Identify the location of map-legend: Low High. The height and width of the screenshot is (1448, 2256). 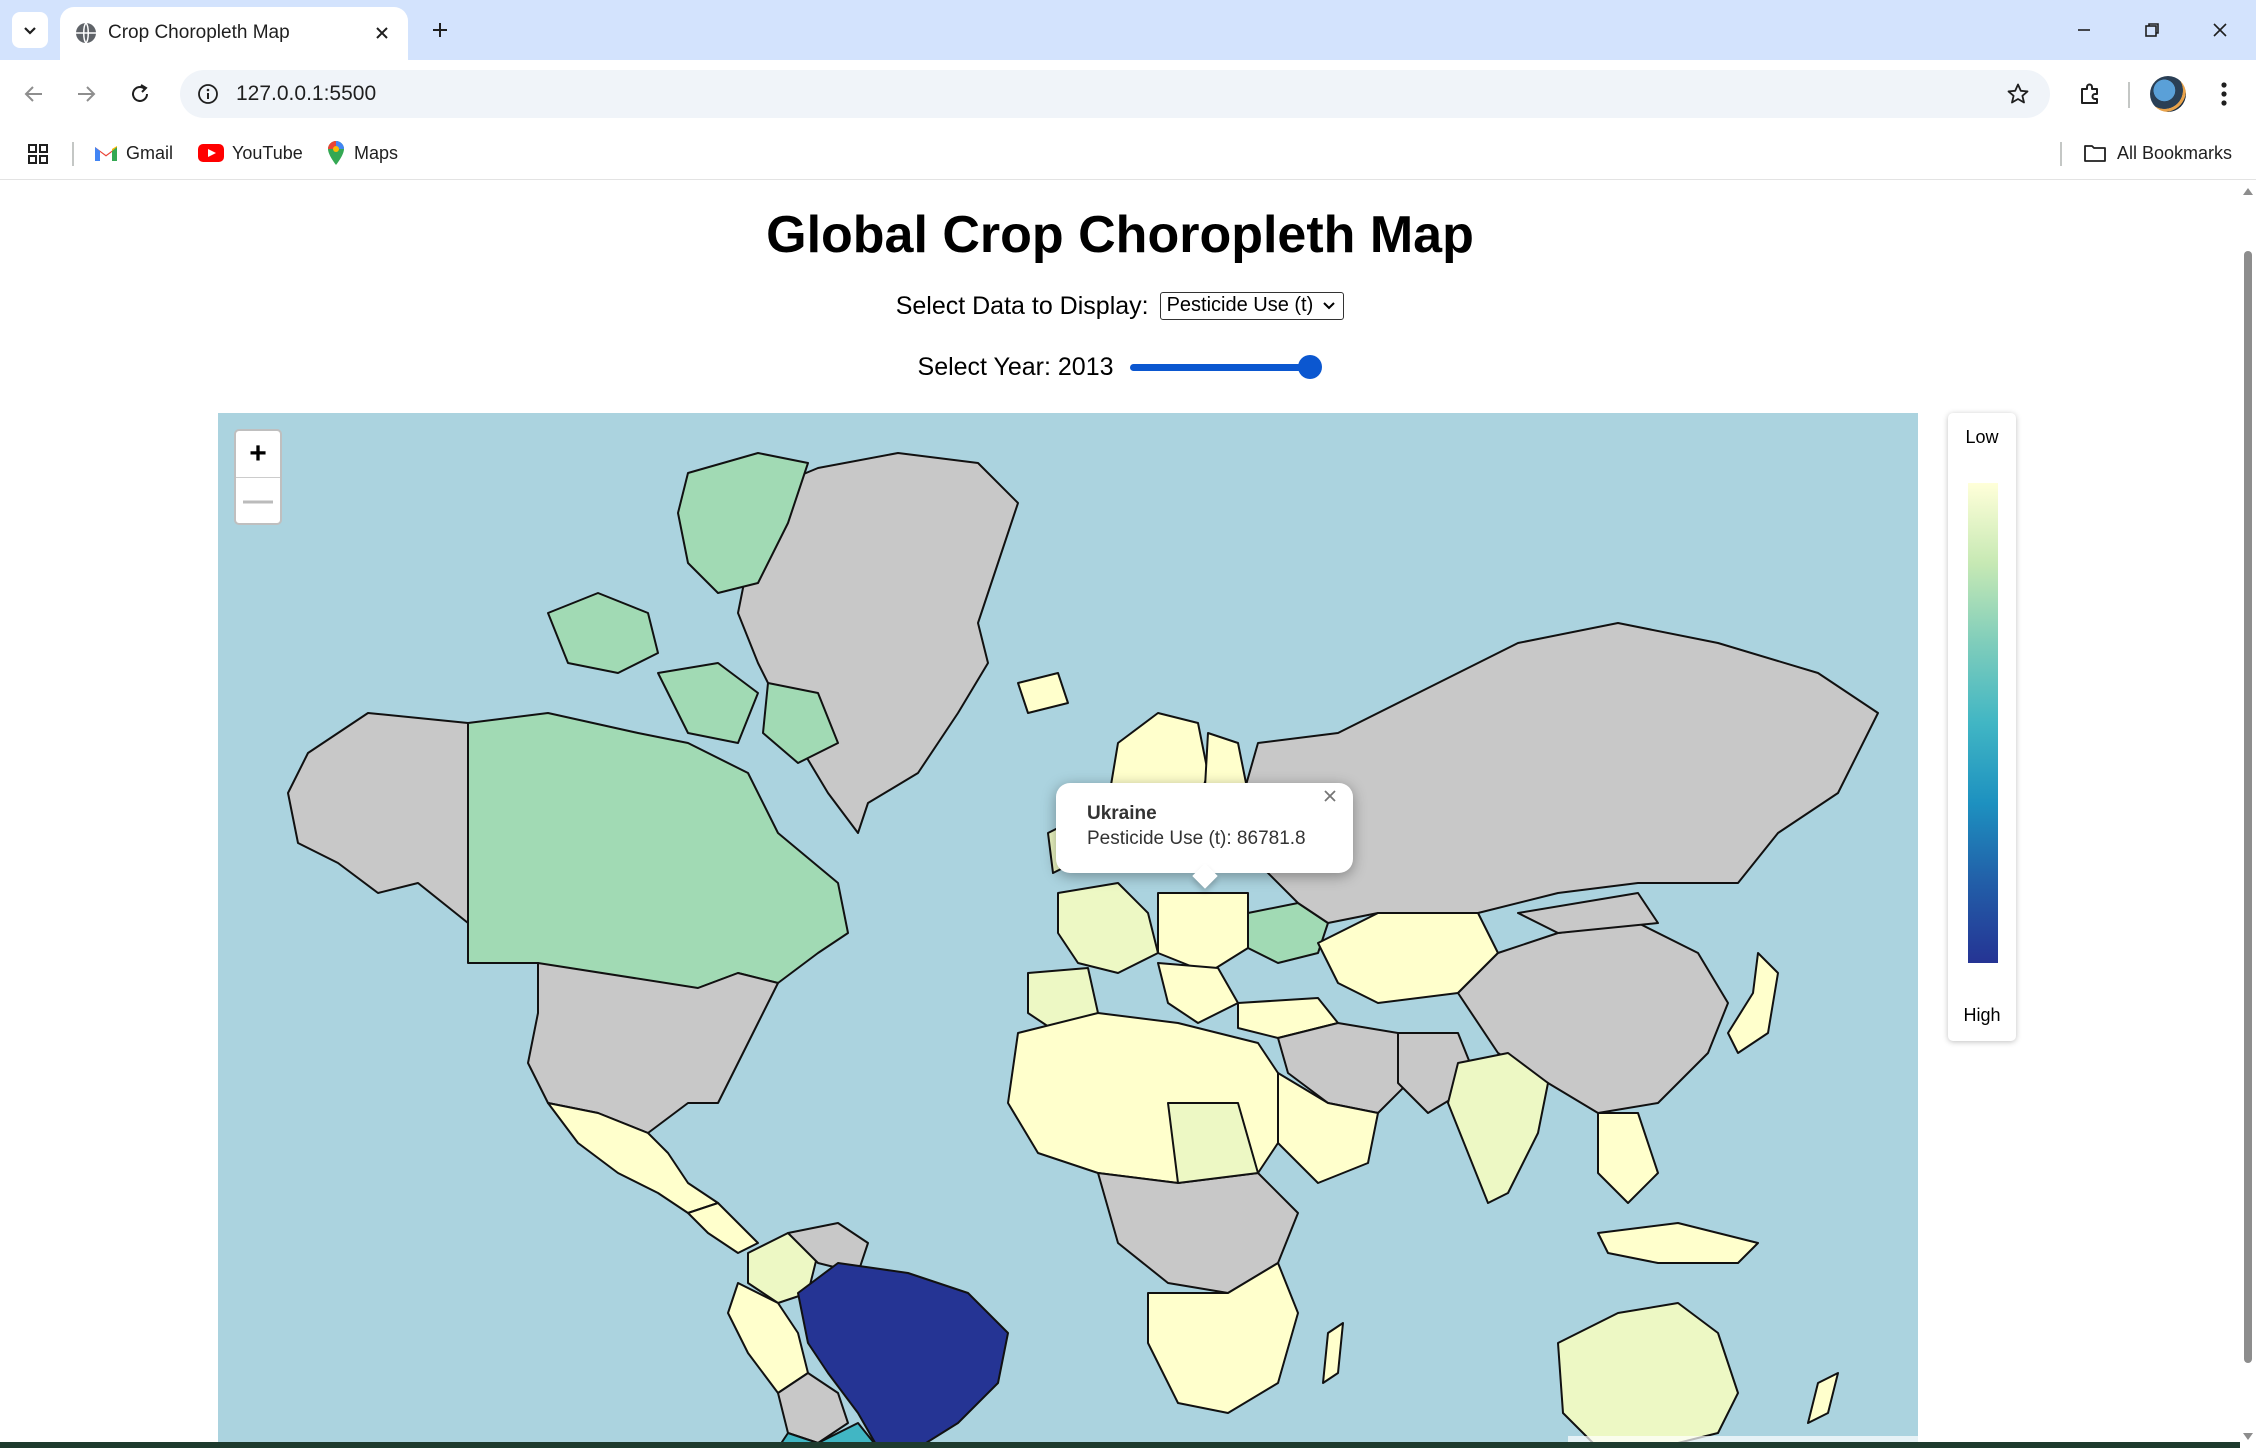
(1982, 727).